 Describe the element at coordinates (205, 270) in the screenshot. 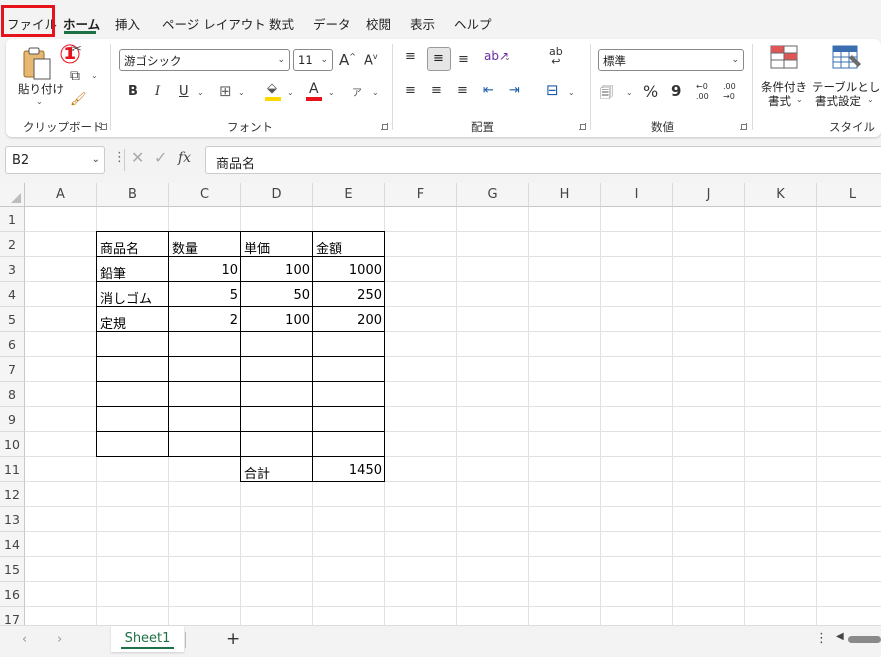

I see `cell-C3: 10` at that location.